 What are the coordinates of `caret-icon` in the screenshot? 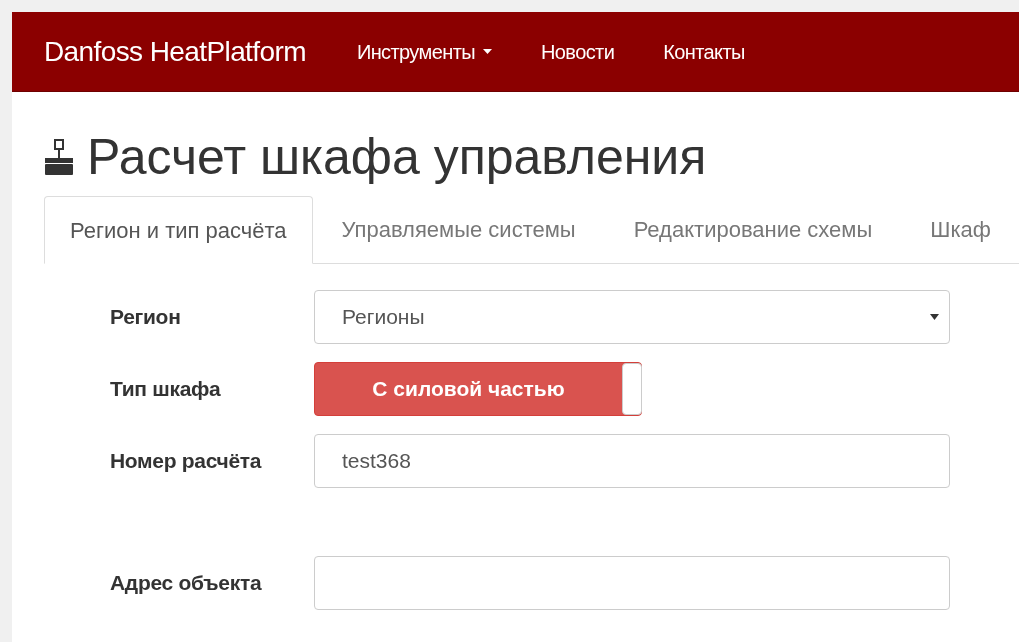 It's located at (487, 51).